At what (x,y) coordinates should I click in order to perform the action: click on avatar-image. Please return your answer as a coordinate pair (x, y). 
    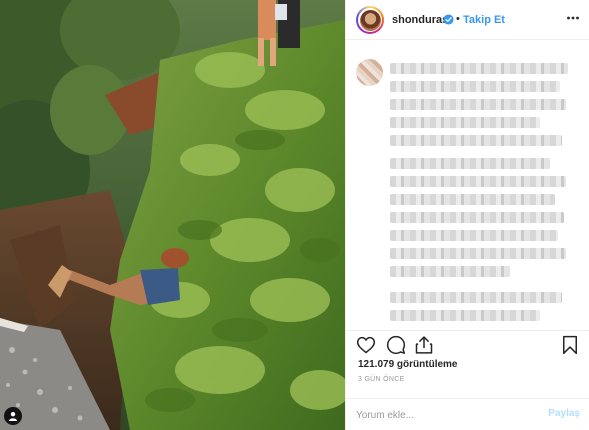
    Looking at the image, I should click on (370, 20).